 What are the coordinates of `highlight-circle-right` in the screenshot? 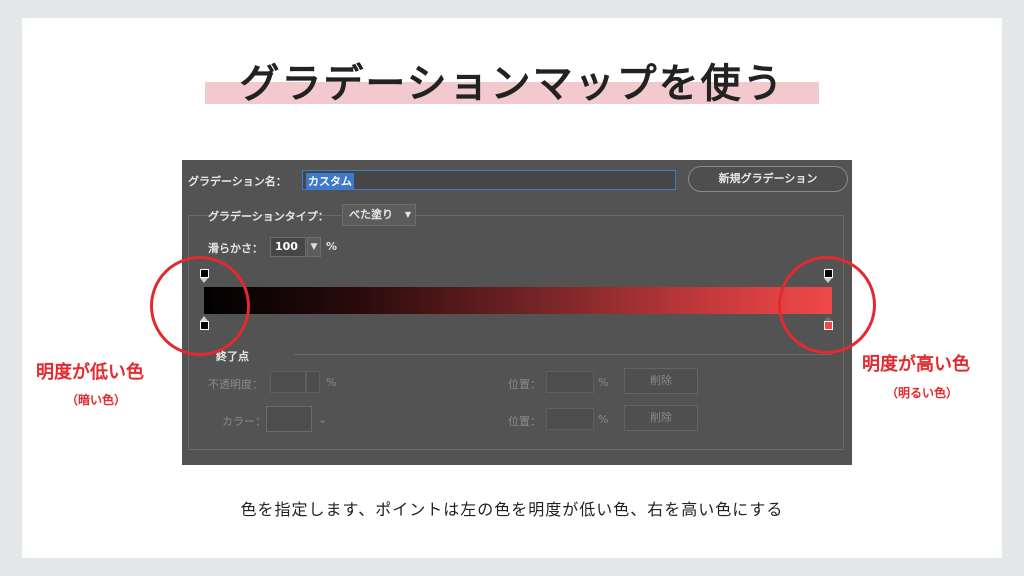 It's located at (827, 305).